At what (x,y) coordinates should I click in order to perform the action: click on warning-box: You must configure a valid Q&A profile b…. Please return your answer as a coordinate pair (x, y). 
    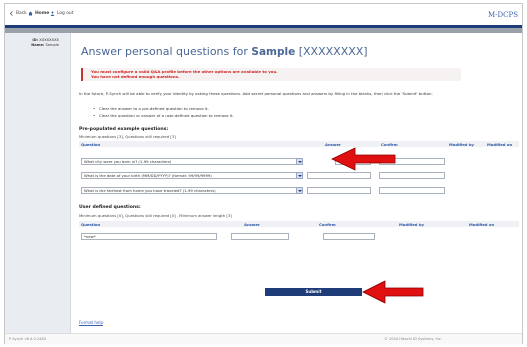
    Looking at the image, I should click on (271, 74).